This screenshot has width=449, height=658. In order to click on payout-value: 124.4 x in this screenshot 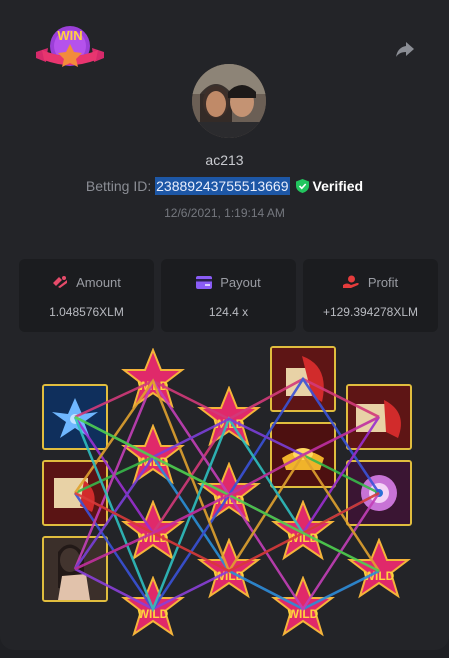, I will do `click(228, 312)`.